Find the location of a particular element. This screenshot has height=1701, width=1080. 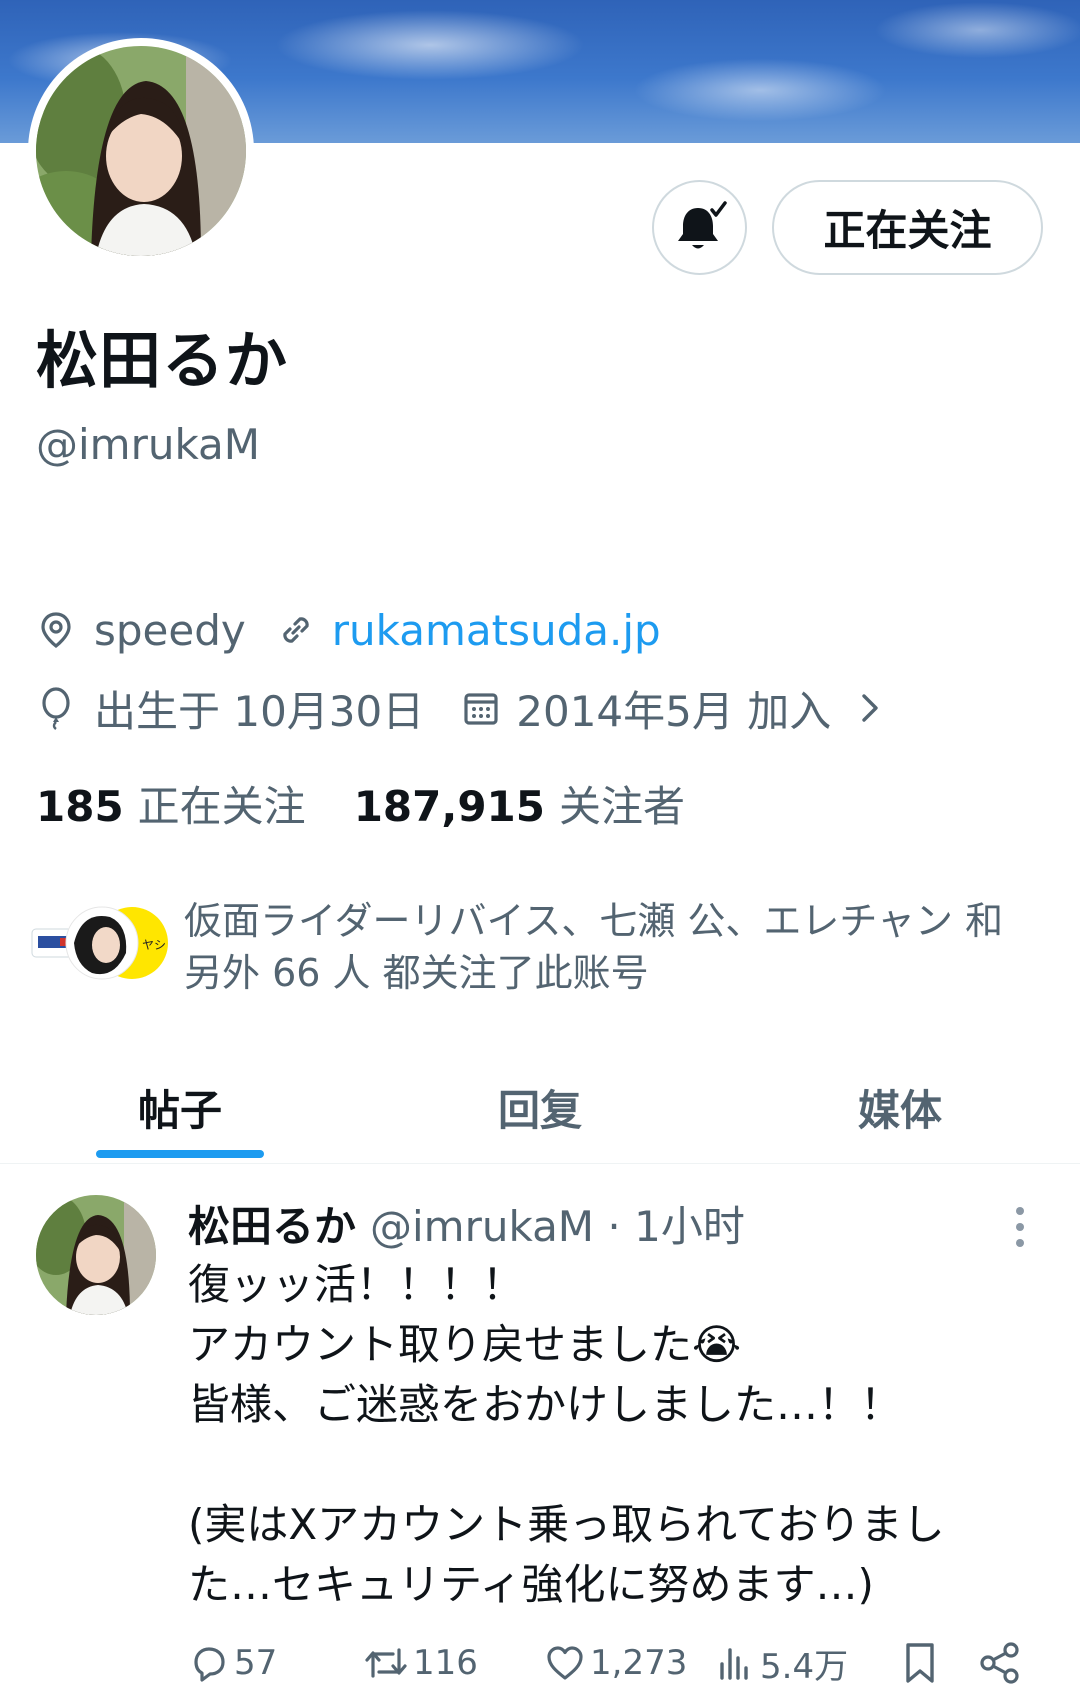

views-icon is located at coordinates (734, 1664).